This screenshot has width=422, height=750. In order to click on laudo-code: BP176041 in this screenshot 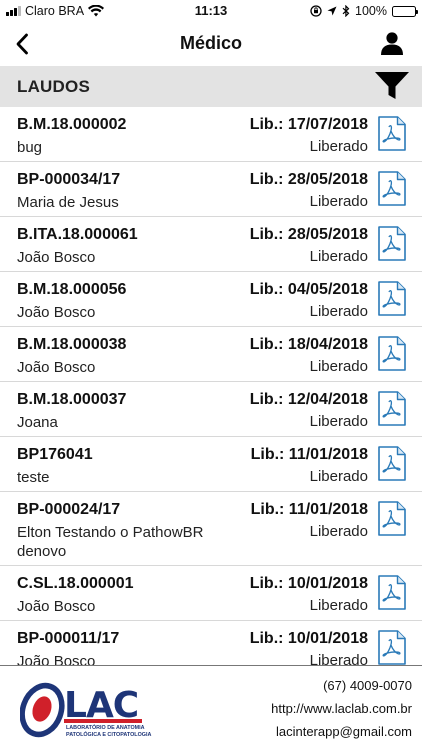, I will do `click(55, 454)`.